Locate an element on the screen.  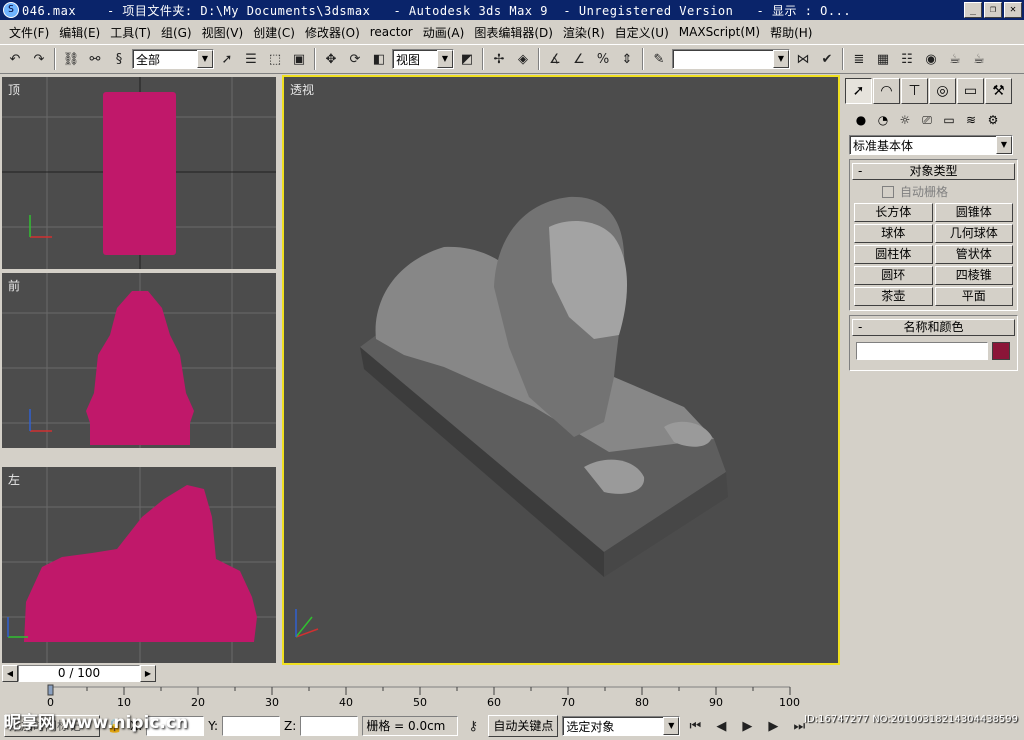
select-and-rotate-icon: ⟳ is located at coordinates (355, 59).